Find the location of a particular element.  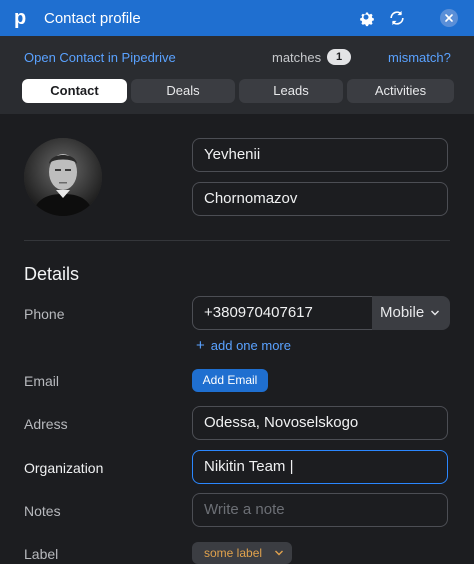

open-contact-link: Open Contact in Pipedrive is located at coordinates (100, 57).